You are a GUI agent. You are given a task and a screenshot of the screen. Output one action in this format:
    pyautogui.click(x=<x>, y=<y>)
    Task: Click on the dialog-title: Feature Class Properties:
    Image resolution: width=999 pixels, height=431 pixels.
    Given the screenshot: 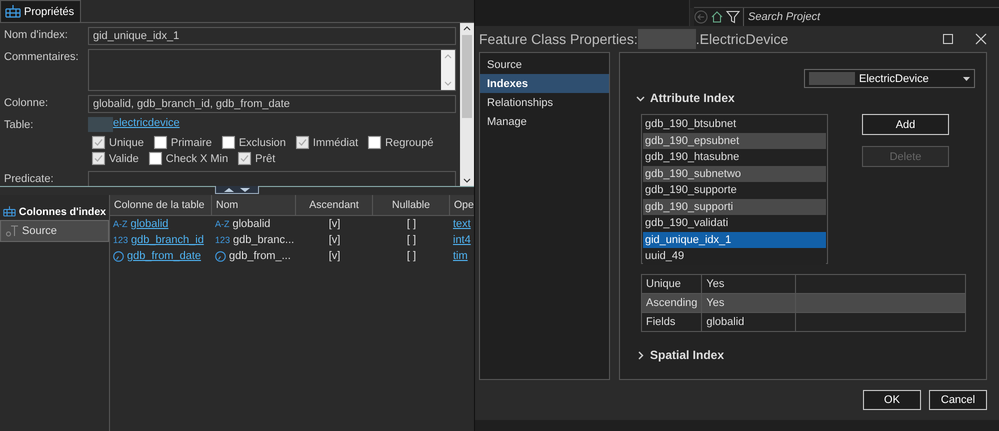 What is the action you would take?
    pyautogui.click(x=558, y=39)
    